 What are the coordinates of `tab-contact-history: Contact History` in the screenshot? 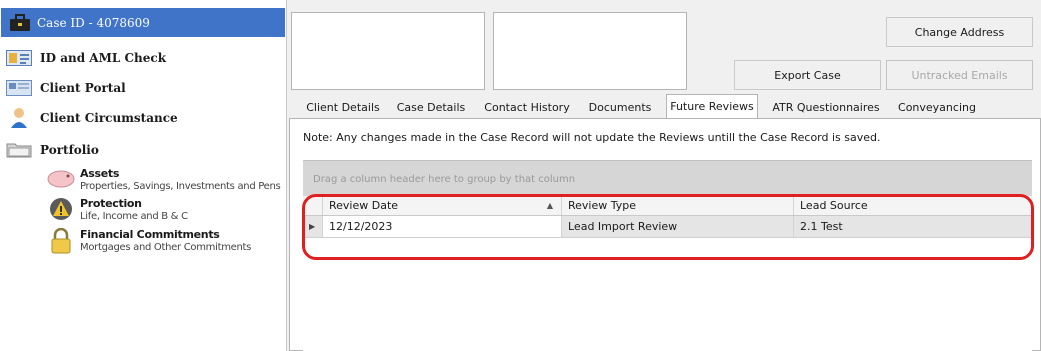 It's located at (527, 107).